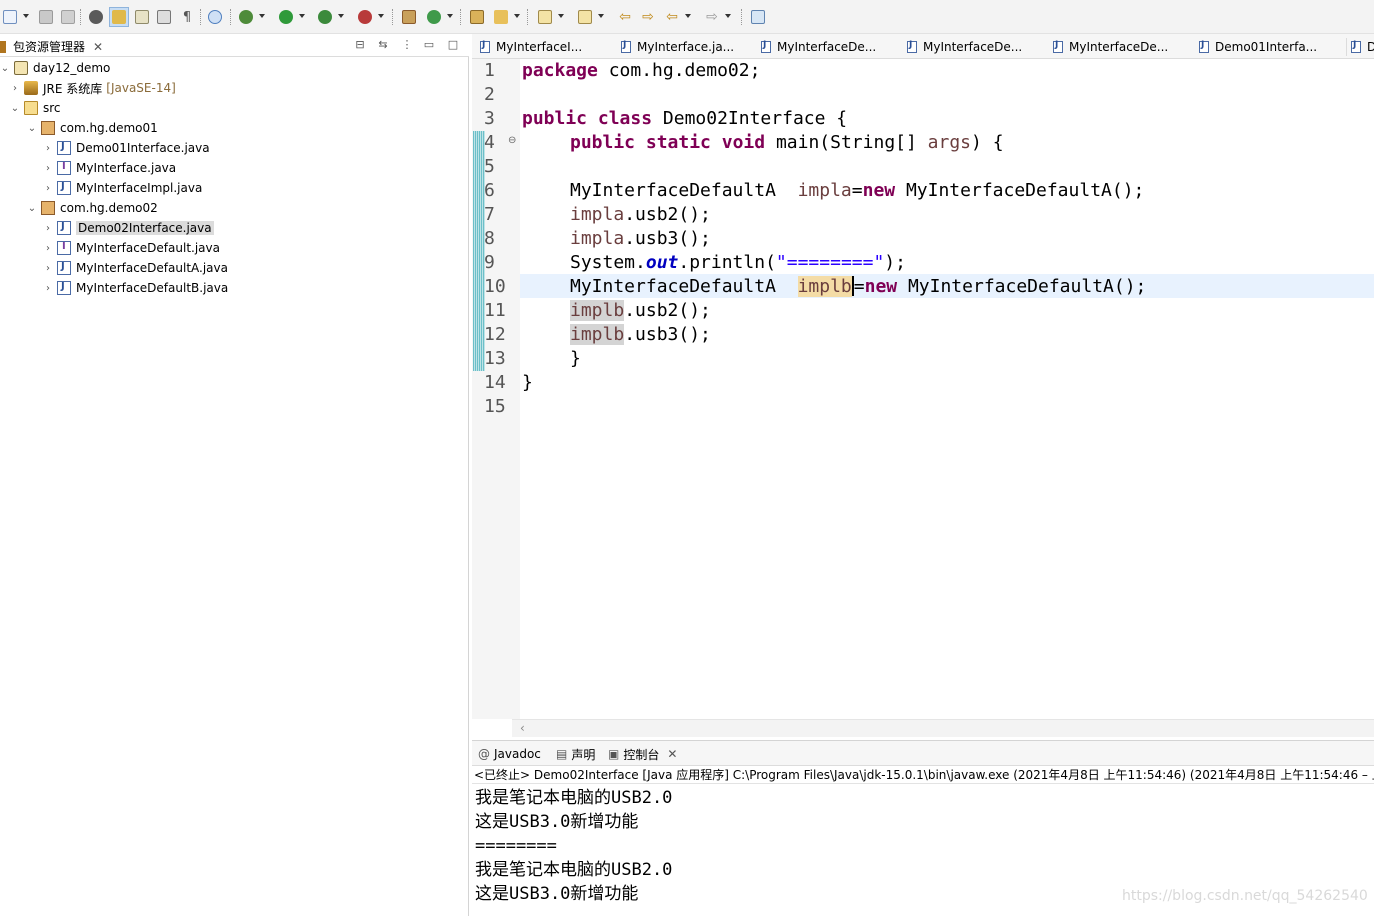 The height and width of the screenshot is (916, 1374). I want to click on code-text: System., so click(608, 262).